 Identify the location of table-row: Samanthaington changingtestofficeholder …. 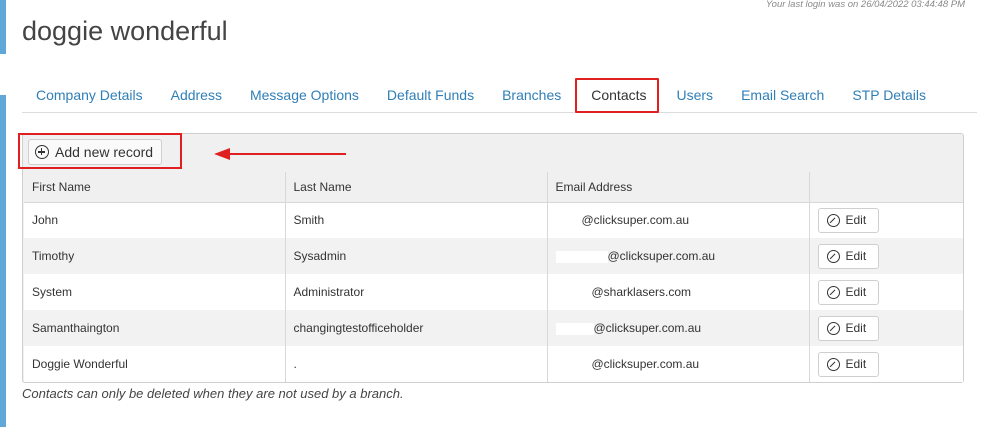
(493, 328).